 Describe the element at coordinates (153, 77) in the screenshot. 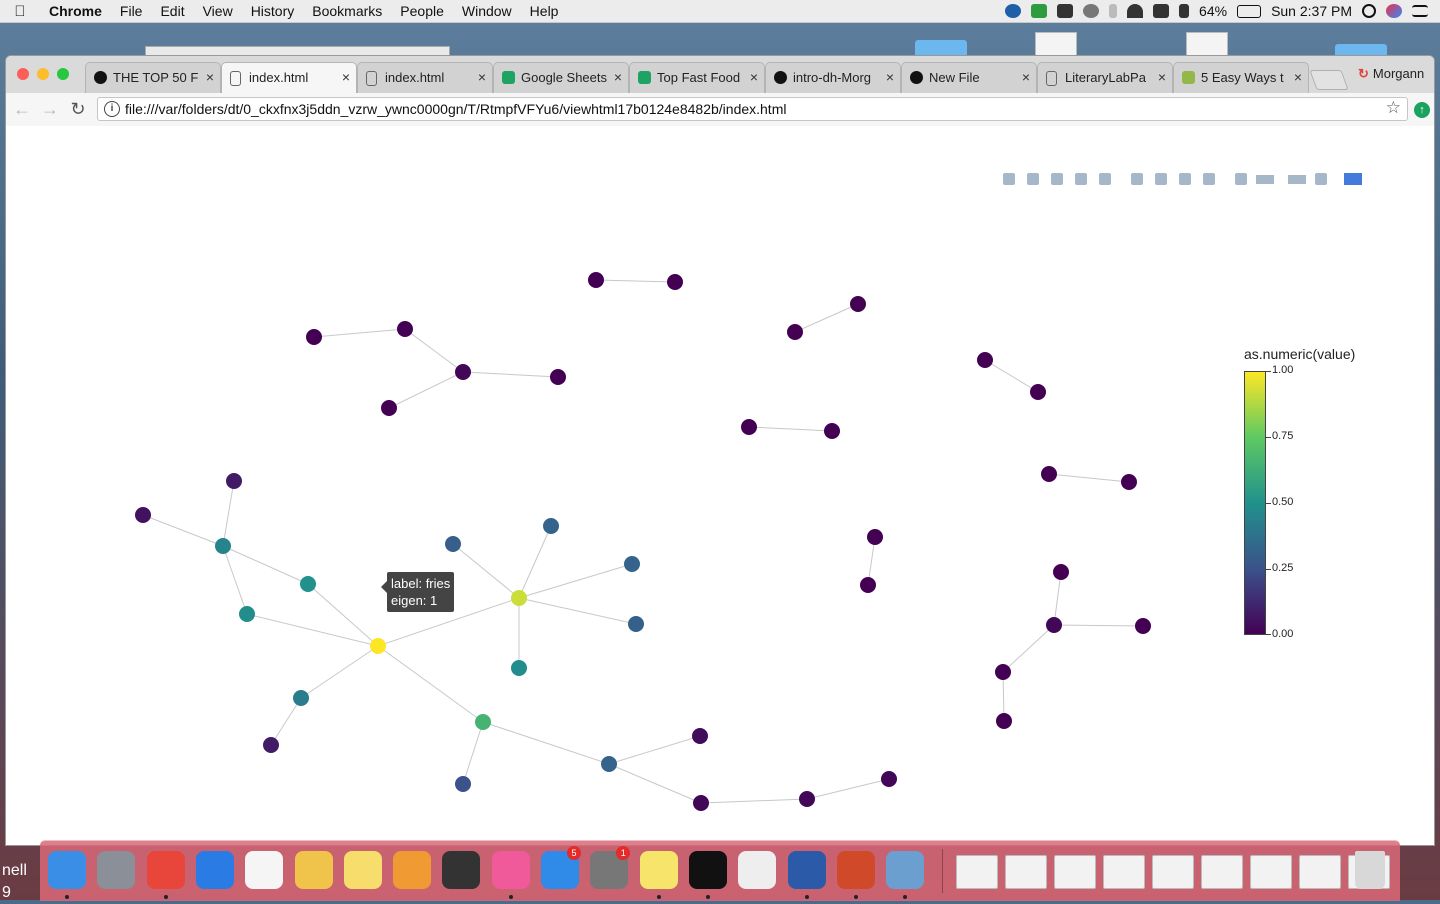

I see `tab-top-50: THE TOP 50 F ×` at that location.